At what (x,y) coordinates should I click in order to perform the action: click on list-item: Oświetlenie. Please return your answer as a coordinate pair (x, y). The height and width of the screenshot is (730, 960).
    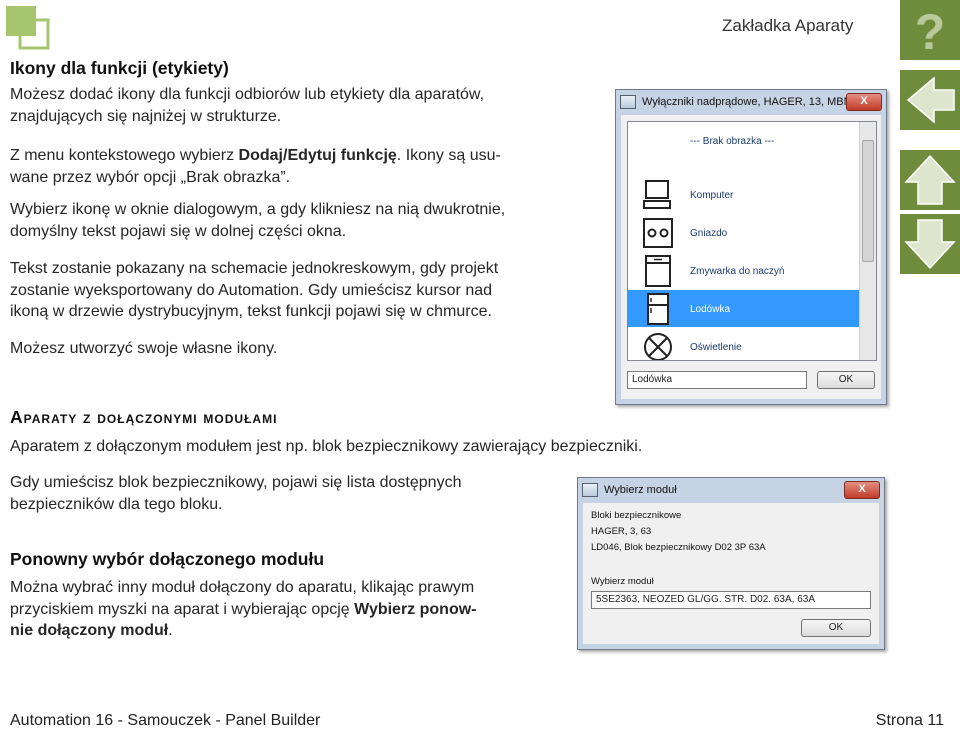
    Looking at the image, I should click on (744, 344).